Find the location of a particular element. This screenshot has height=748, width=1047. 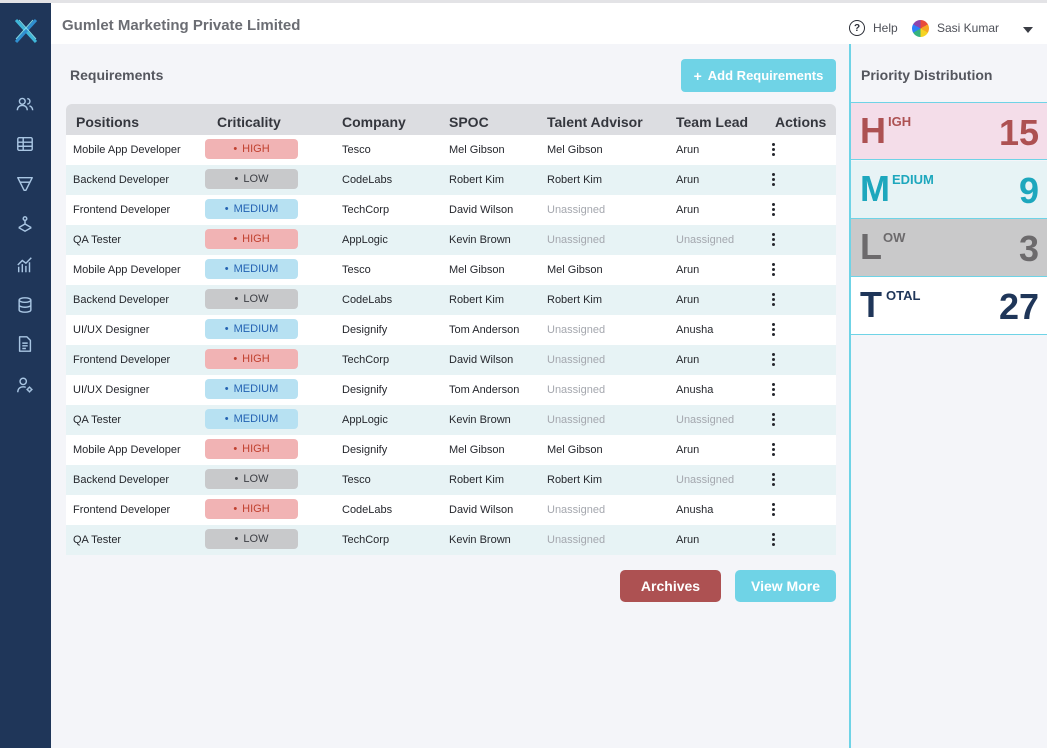

spoc-cell: Kevin Brown is located at coordinates (480, 540).